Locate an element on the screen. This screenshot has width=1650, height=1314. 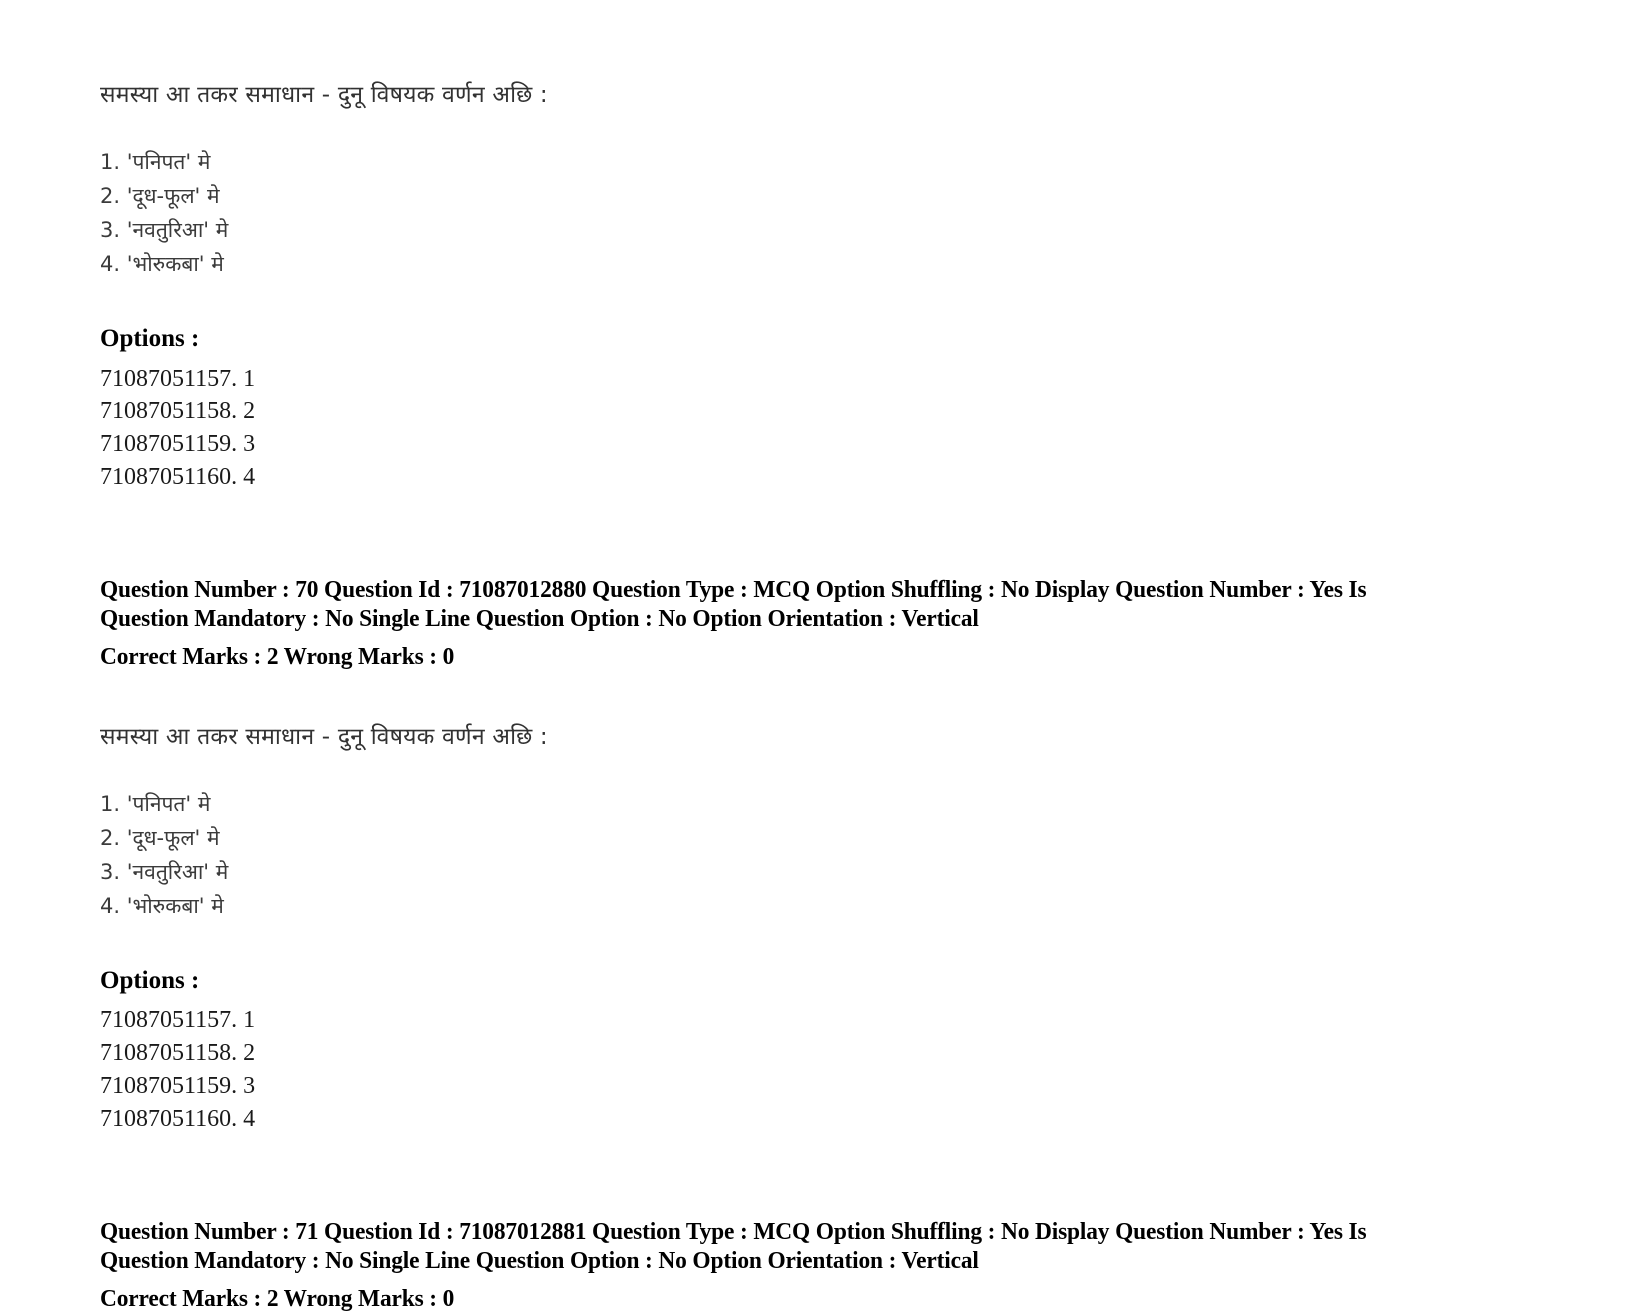
block-gap-spacer is located at coordinates (810, 697).